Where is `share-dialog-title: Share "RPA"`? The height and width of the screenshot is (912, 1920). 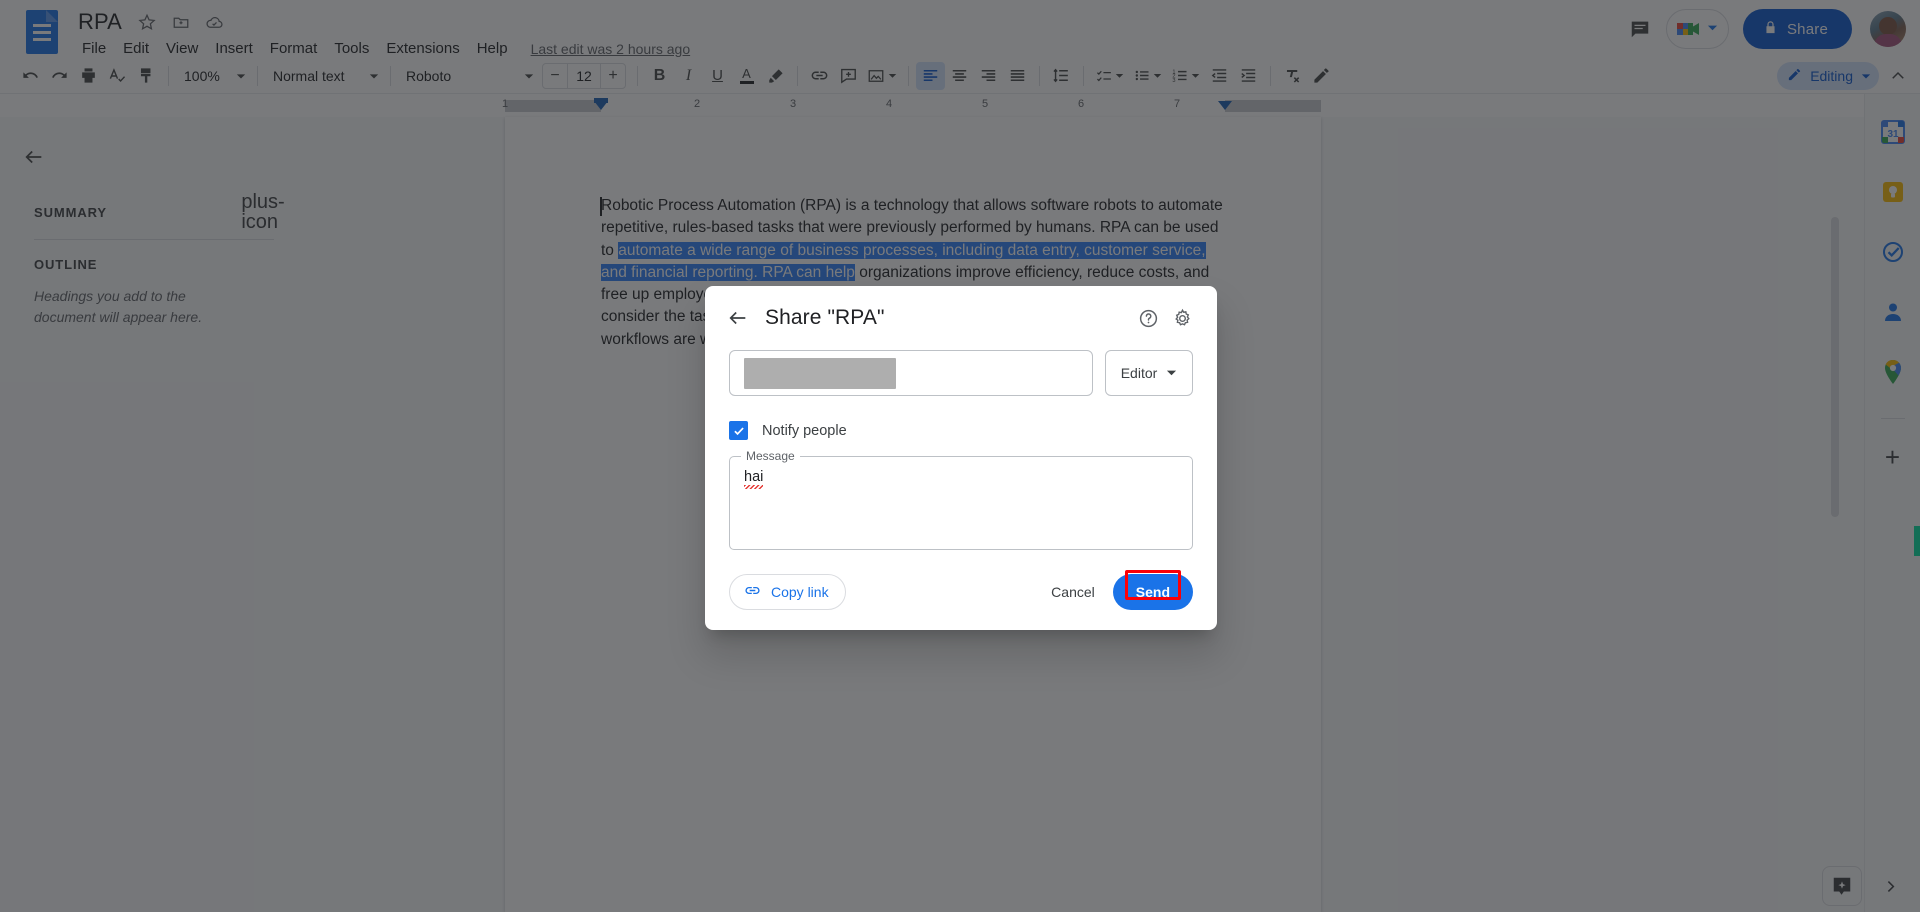
share-dialog-title: Share "RPA" is located at coordinates (825, 317).